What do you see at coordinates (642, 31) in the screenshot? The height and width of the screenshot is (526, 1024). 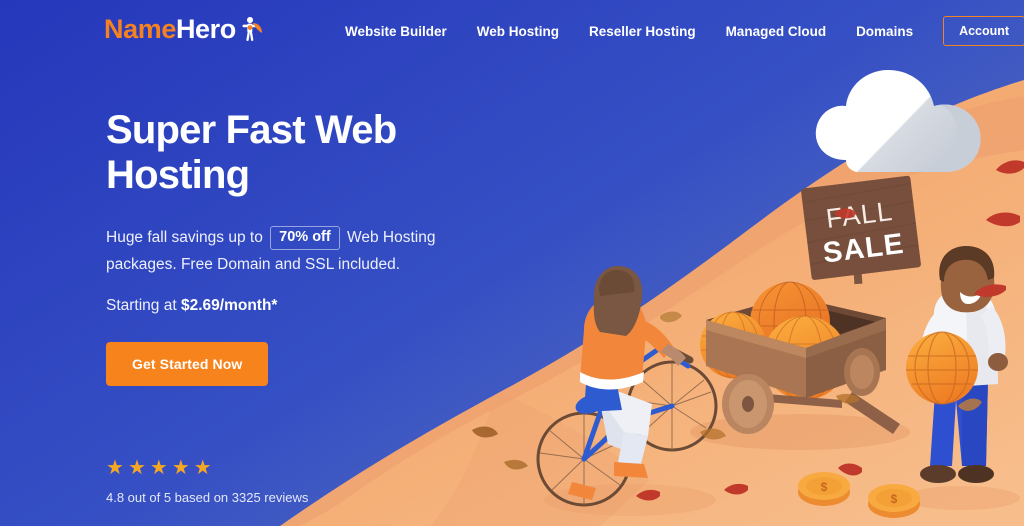 I see `nav-item-reseller-hosting: Reseller Hosting` at bounding box center [642, 31].